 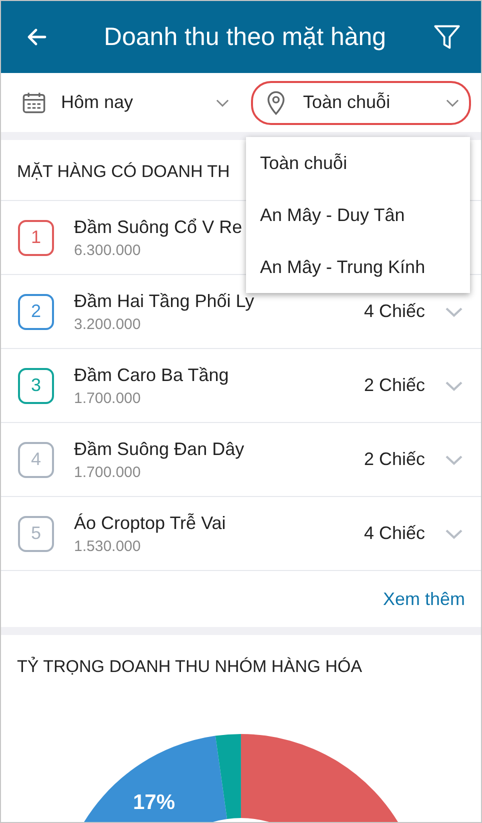 What do you see at coordinates (36, 386) in the screenshot?
I see `rank-badge: 3` at bounding box center [36, 386].